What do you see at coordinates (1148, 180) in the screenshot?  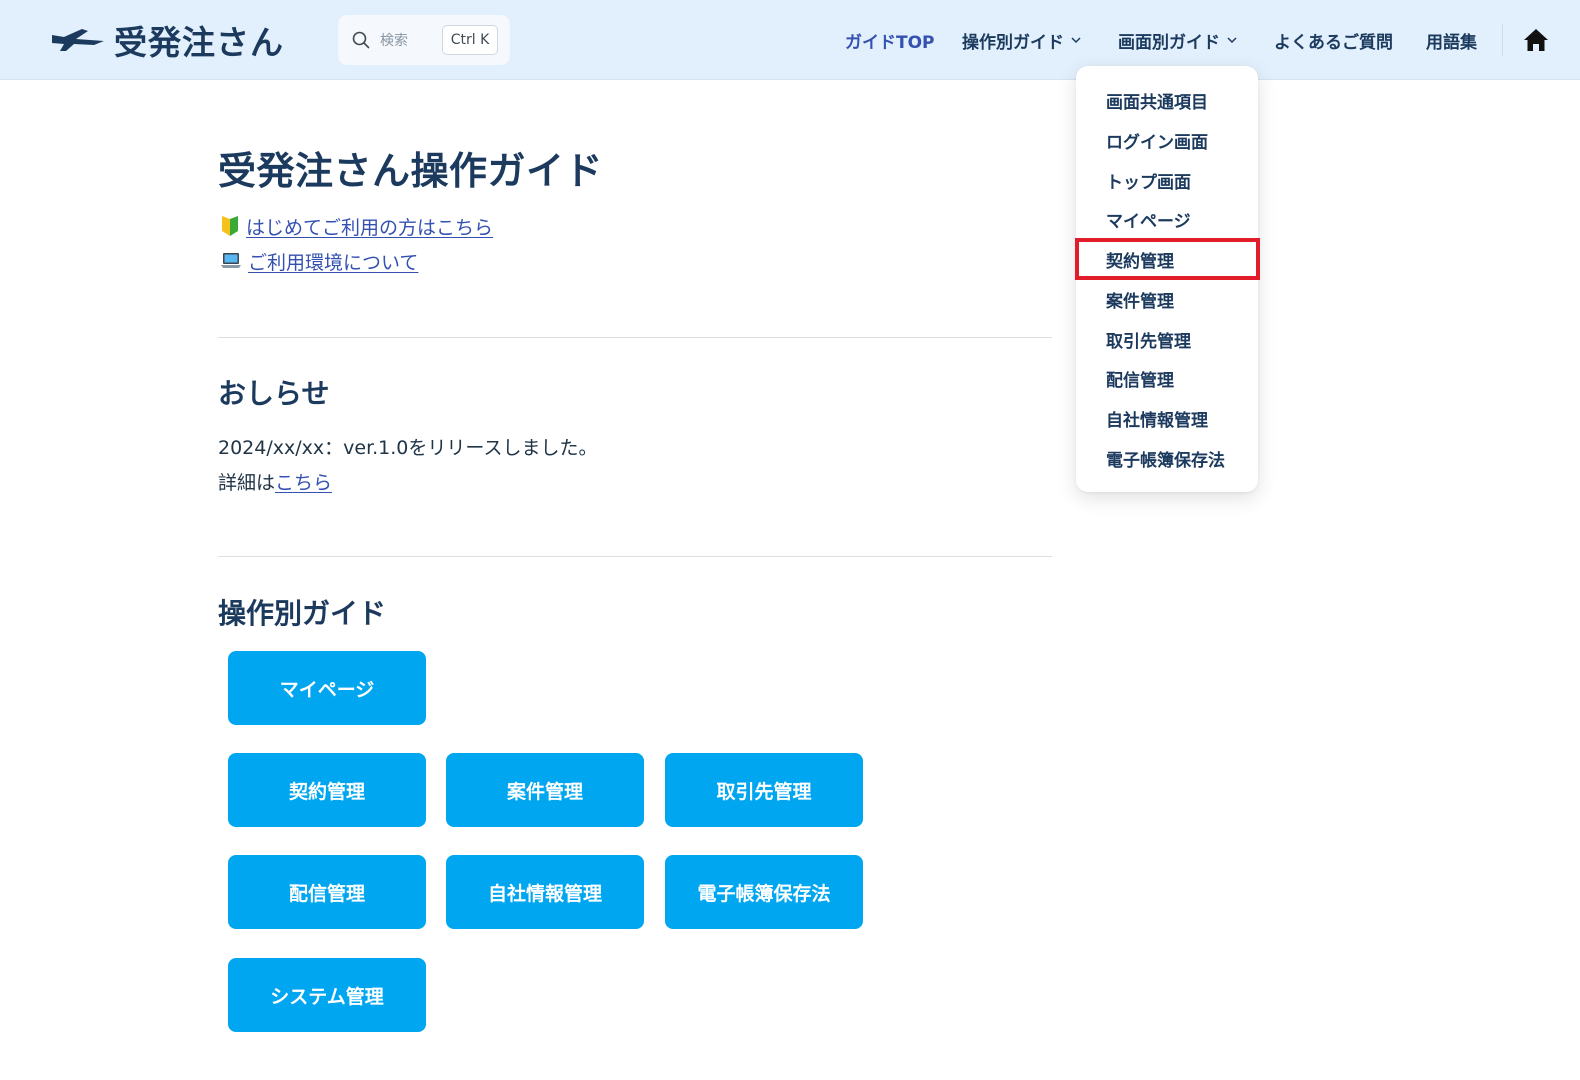 I see `dropdown-item-top: トップ画面` at bounding box center [1148, 180].